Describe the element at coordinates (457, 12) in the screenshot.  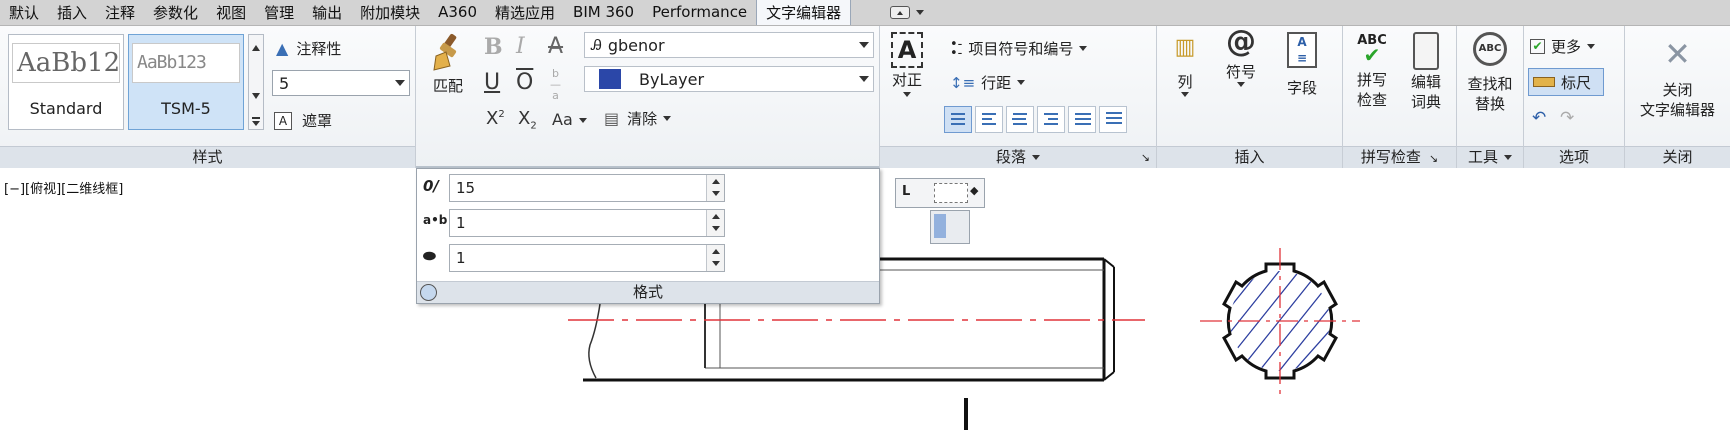
I see `tab-a360: A360` at that location.